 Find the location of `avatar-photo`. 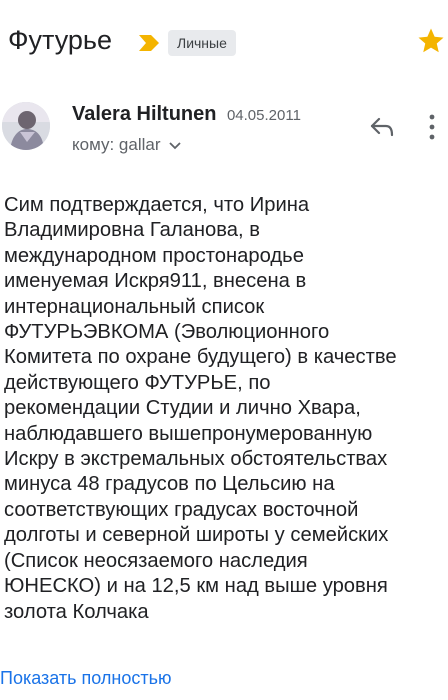

avatar-photo is located at coordinates (26, 126).